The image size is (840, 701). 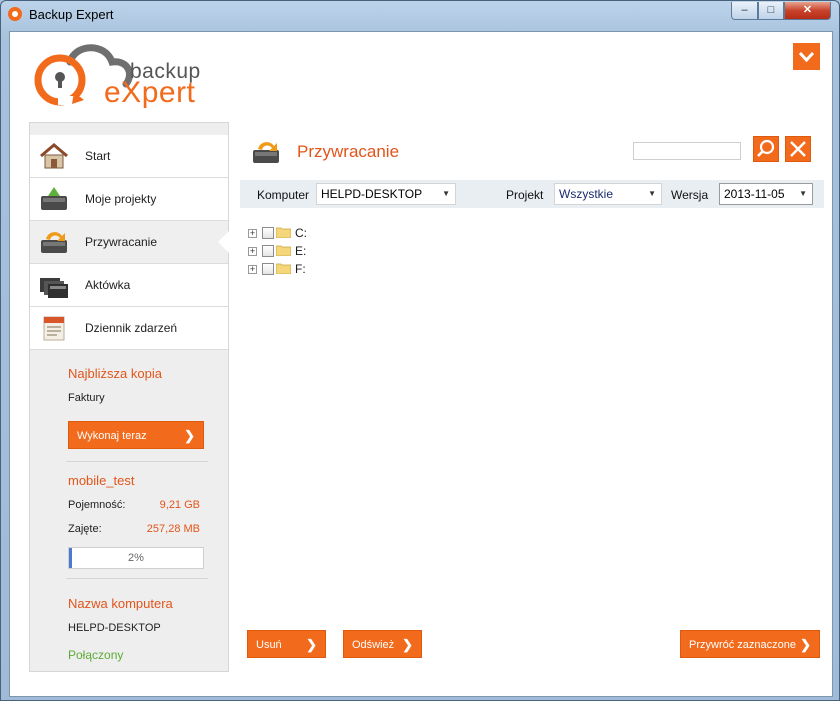 What do you see at coordinates (114, 628) in the screenshot?
I see `computer-name-value: HELPD-DESKTOP` at bounding box center [114, 628].